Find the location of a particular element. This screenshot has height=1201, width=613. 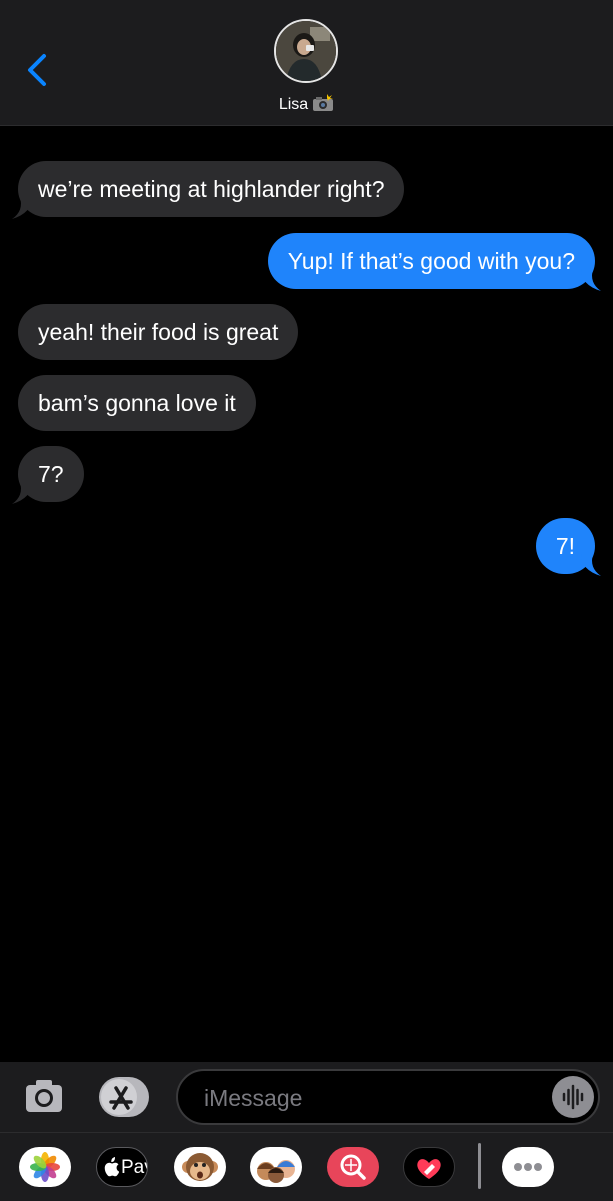

animoji-app-icon is located at coordinates (200, 1167).